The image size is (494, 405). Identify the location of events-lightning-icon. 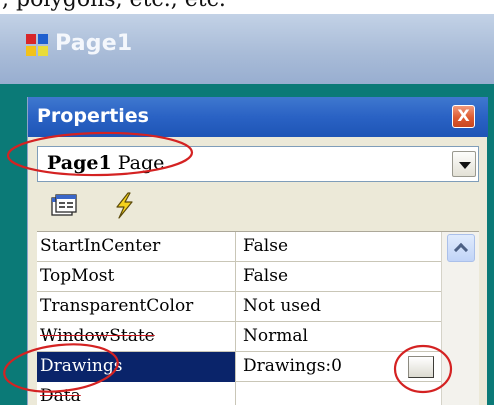
(124, 205).